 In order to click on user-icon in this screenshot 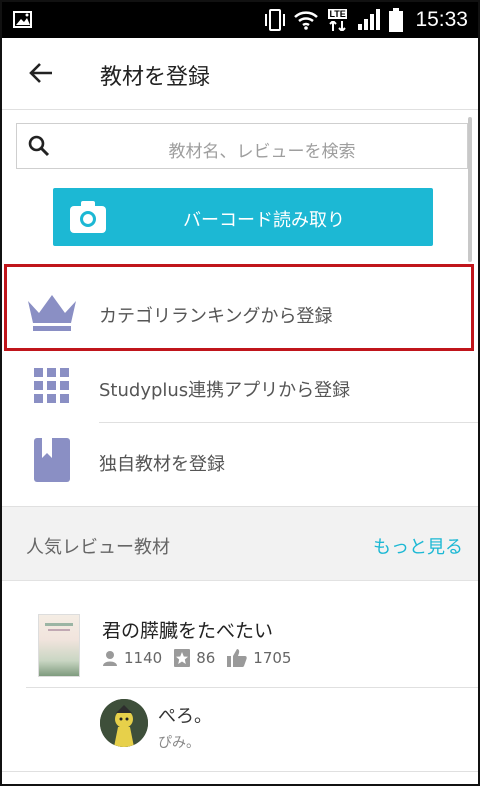, I will do `click(110, 658)`.